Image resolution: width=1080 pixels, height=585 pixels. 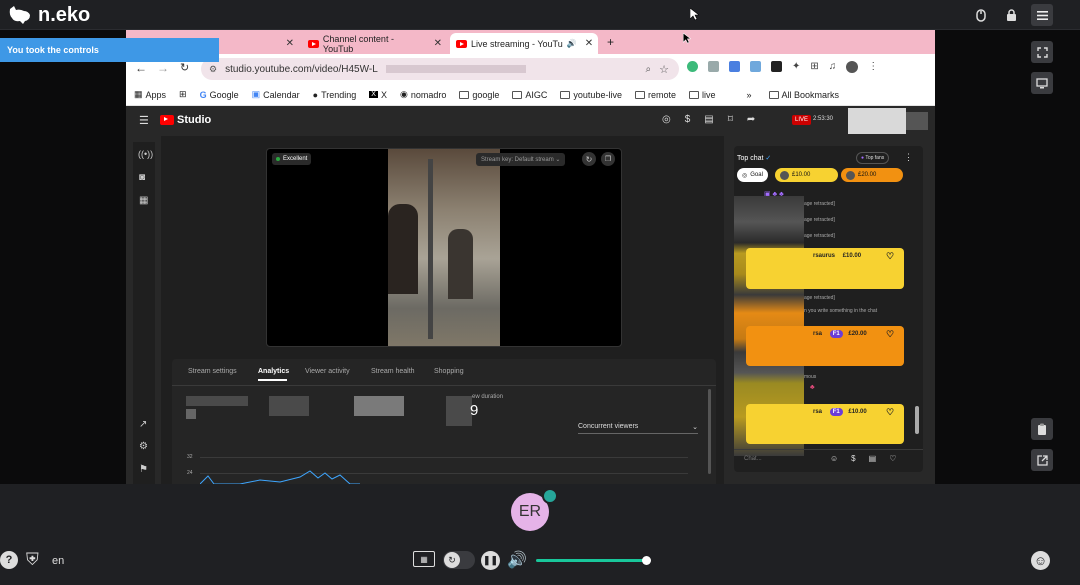 I want to click on clipboard-button, so click(x=1042, y=429).